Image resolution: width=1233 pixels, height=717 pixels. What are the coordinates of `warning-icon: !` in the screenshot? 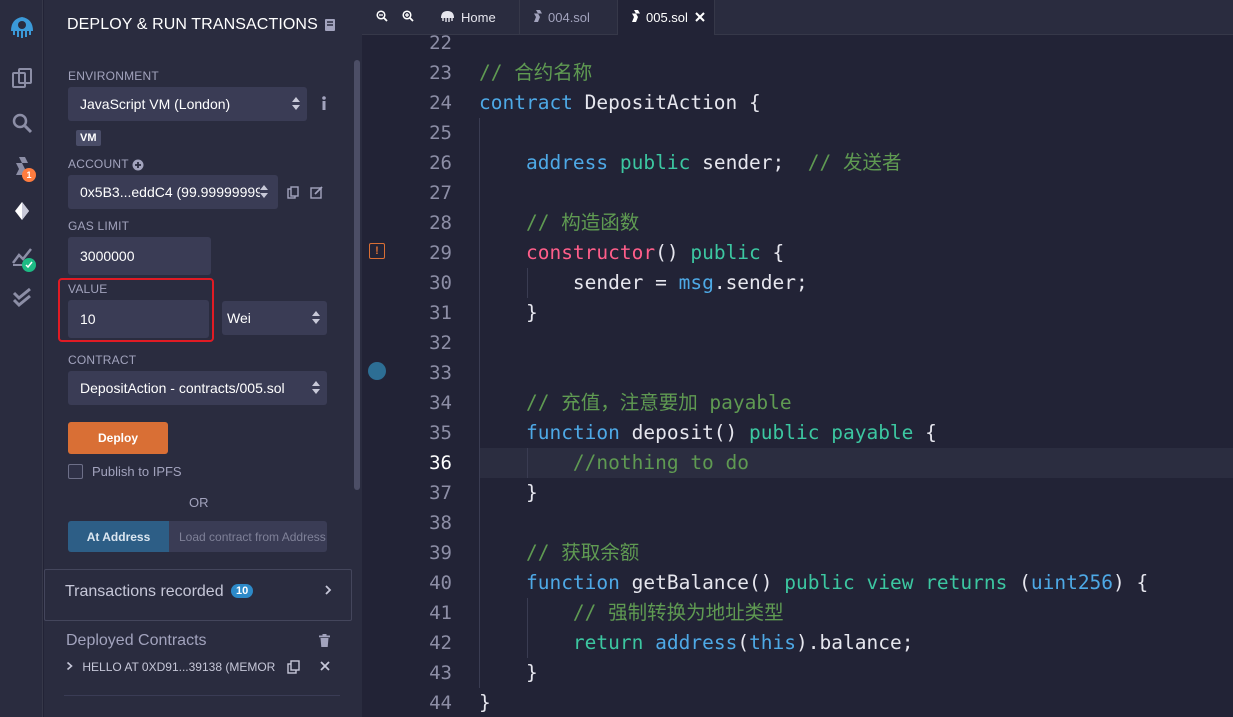 It's located at (377, 251).